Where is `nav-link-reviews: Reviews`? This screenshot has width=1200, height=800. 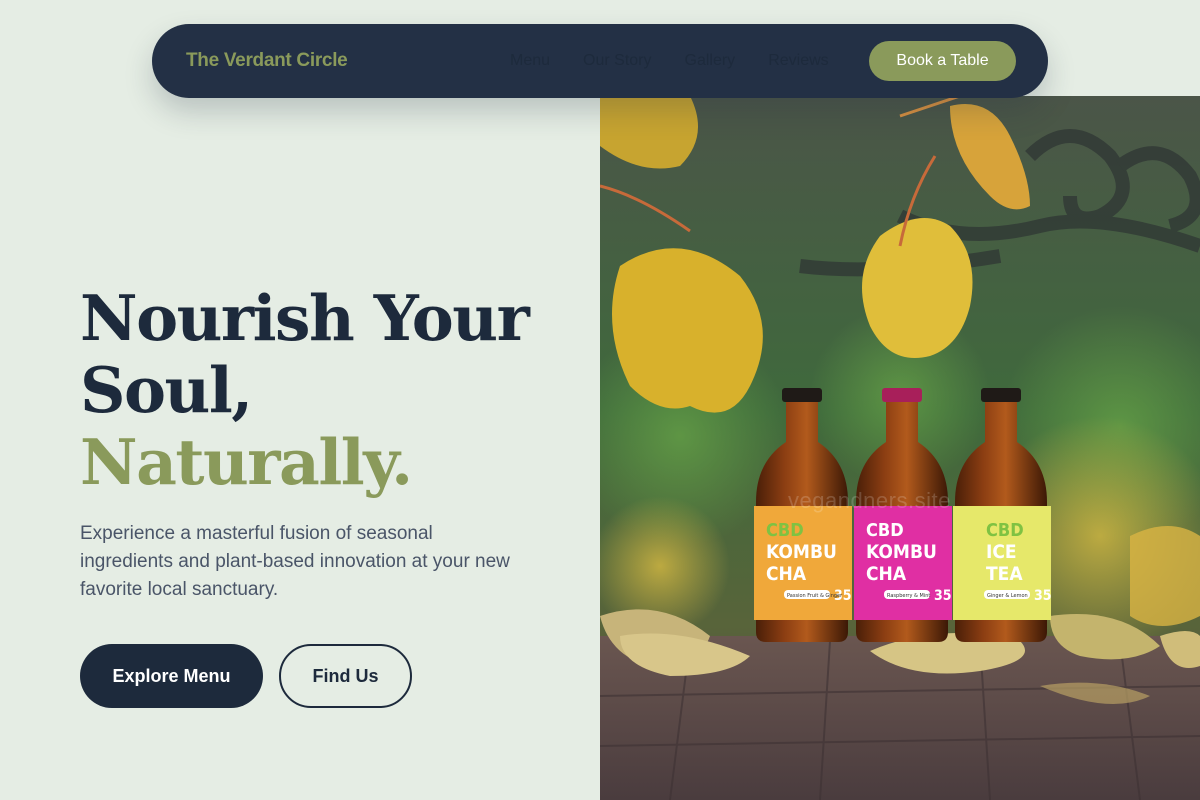 nav-link-reviews: Reviews is located at coordinates (798, 61).